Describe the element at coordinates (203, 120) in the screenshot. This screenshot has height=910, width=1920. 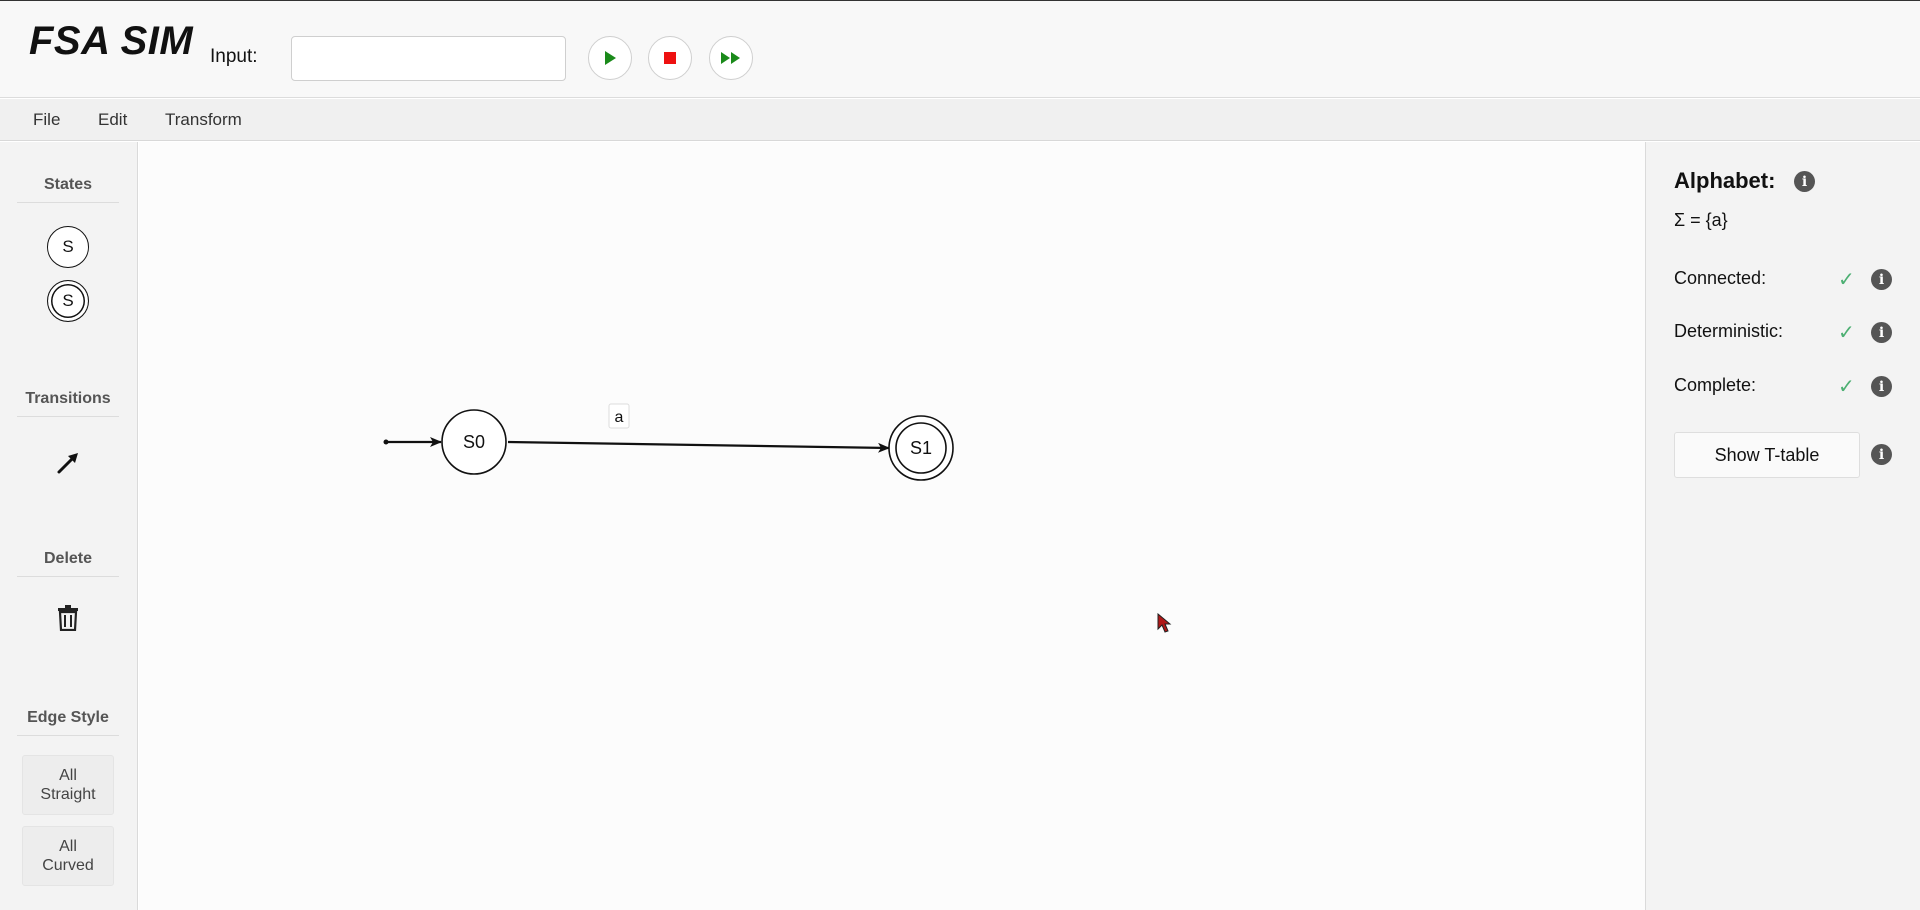
I see `menu-transform: Transform` at that location.